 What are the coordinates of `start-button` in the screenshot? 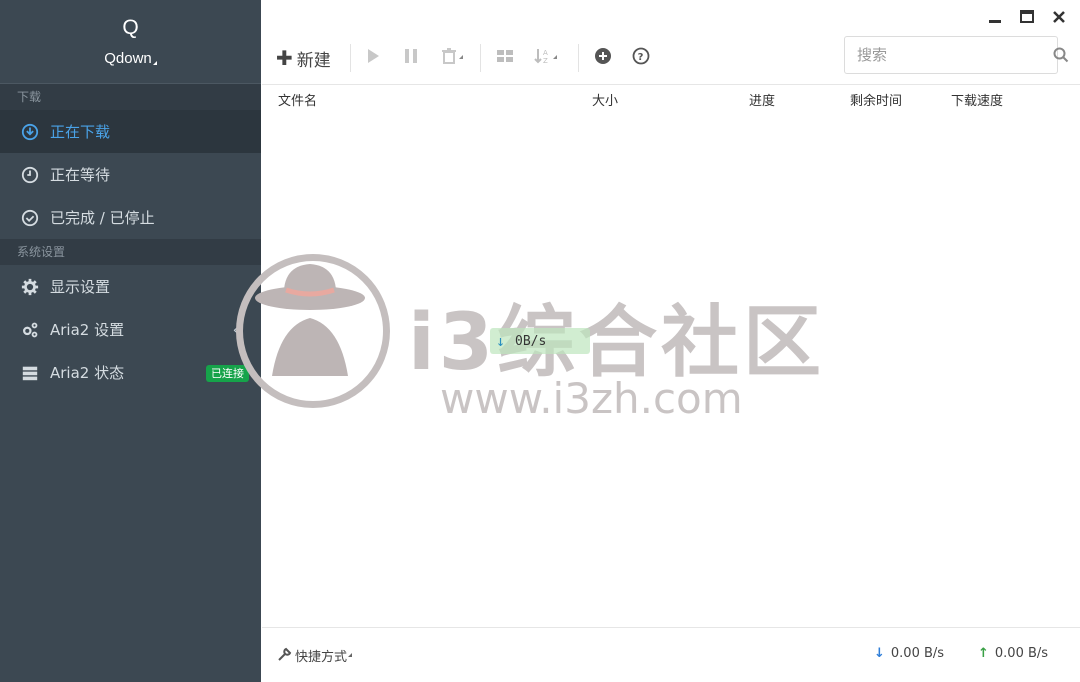 It's located at (373, 58).